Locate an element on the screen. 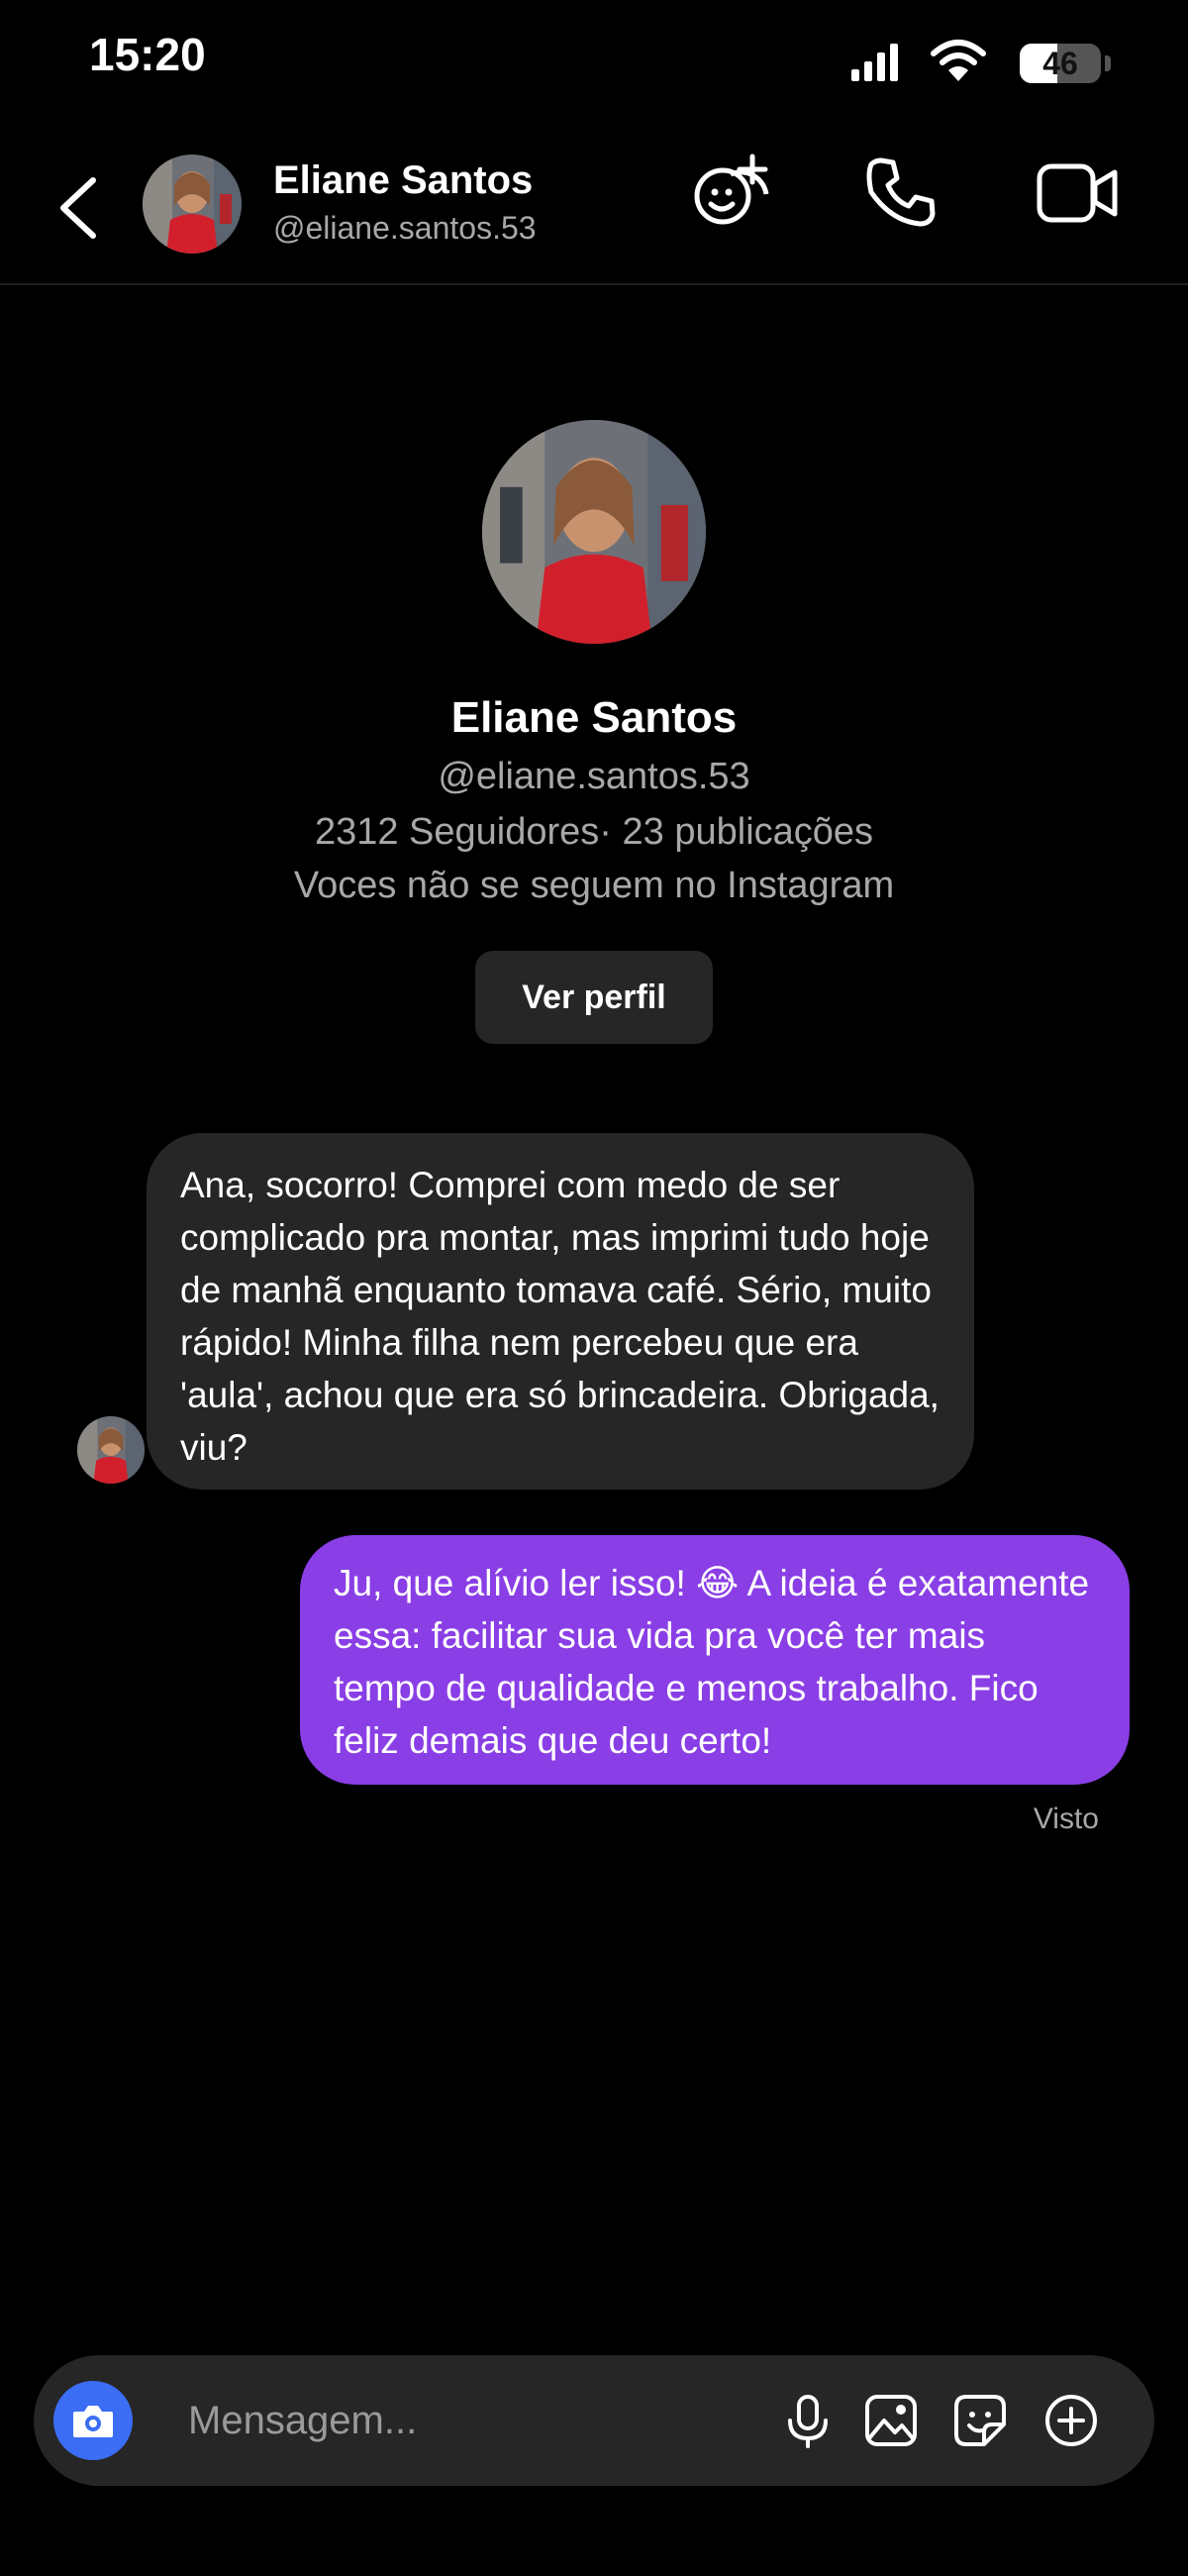 The image size is (1188, 2576). status-bar: 15:20 46 is located at coordinates (594, 59).